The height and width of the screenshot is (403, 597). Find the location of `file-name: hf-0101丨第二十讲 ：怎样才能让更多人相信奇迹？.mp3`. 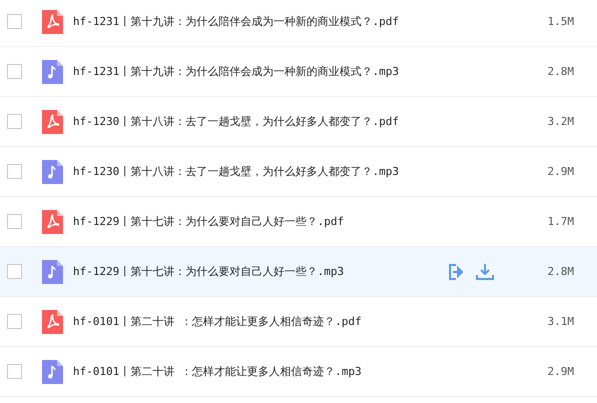

file-name: hf-0101丨第二十讲 ：怎样才能让更多人相信奇迹？.mp3 is located at coordinates (217, 371).